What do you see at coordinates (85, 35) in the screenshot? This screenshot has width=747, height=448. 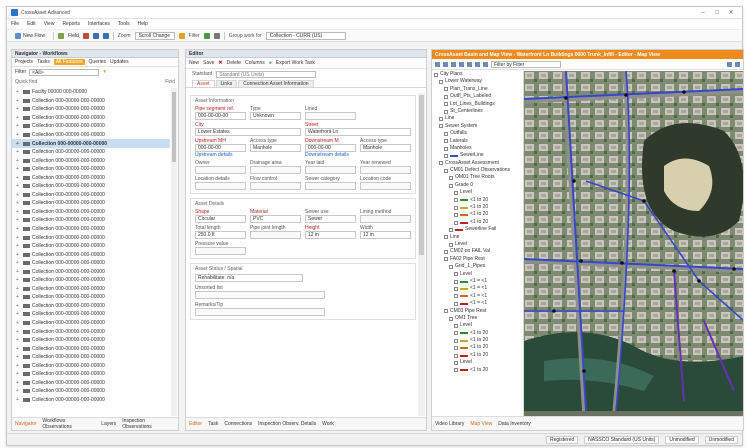 I see `delete-icon` at bounding box center [85, 35].